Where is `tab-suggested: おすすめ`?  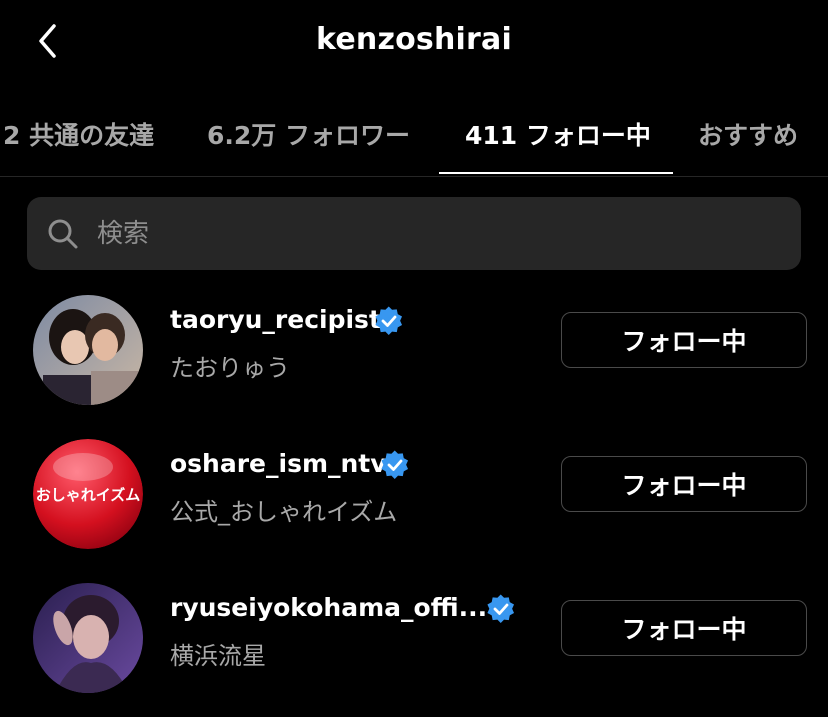 tab-suggested: おすすめ is located at coordinates (748, 134).